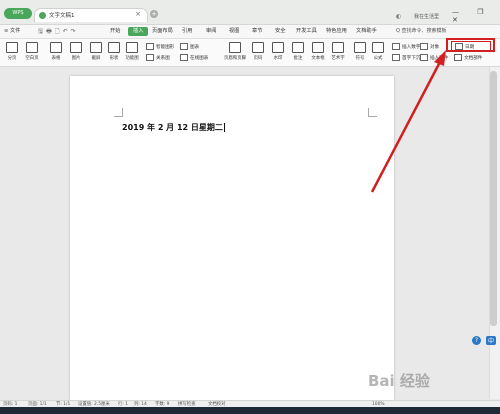 The image size is (500, 414). I want to click on page-break-icon, so click(12, 47).